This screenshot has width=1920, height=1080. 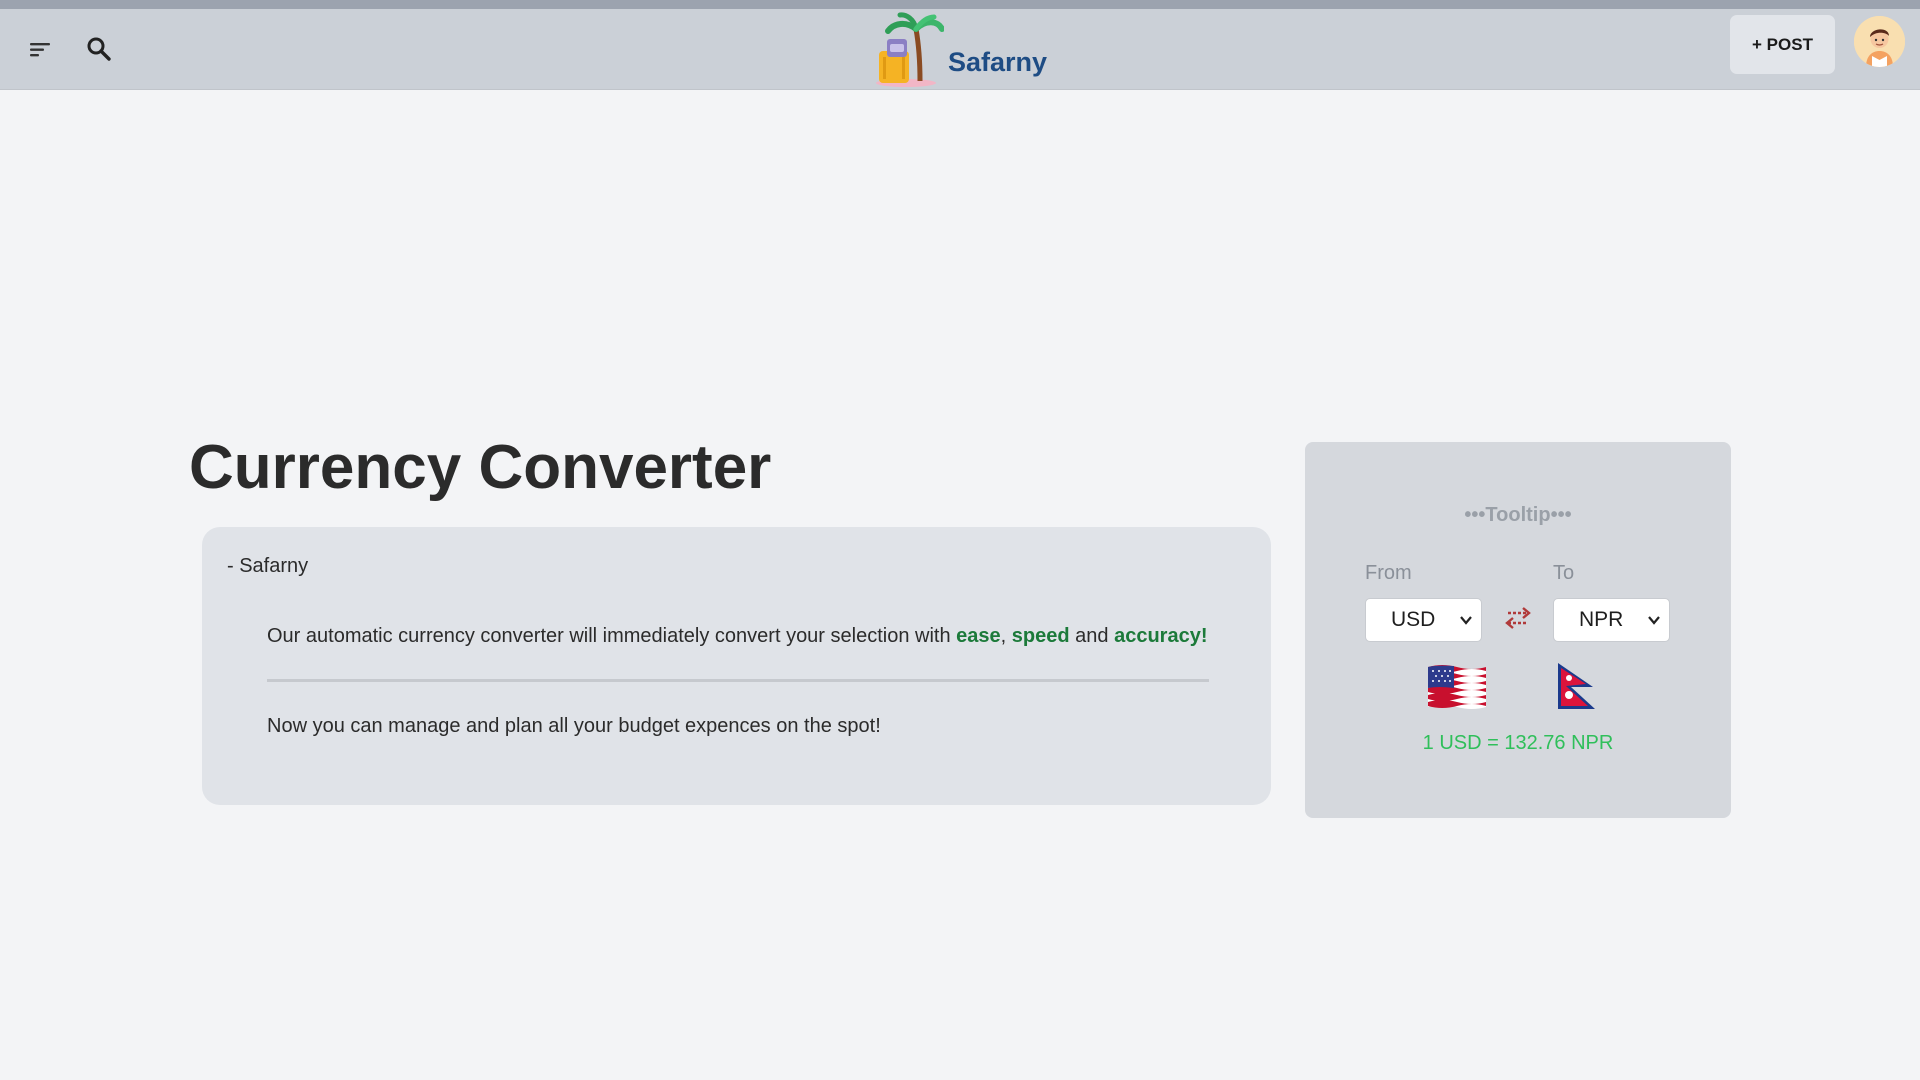 I want to click on search-button, so click(x=99, y=49).